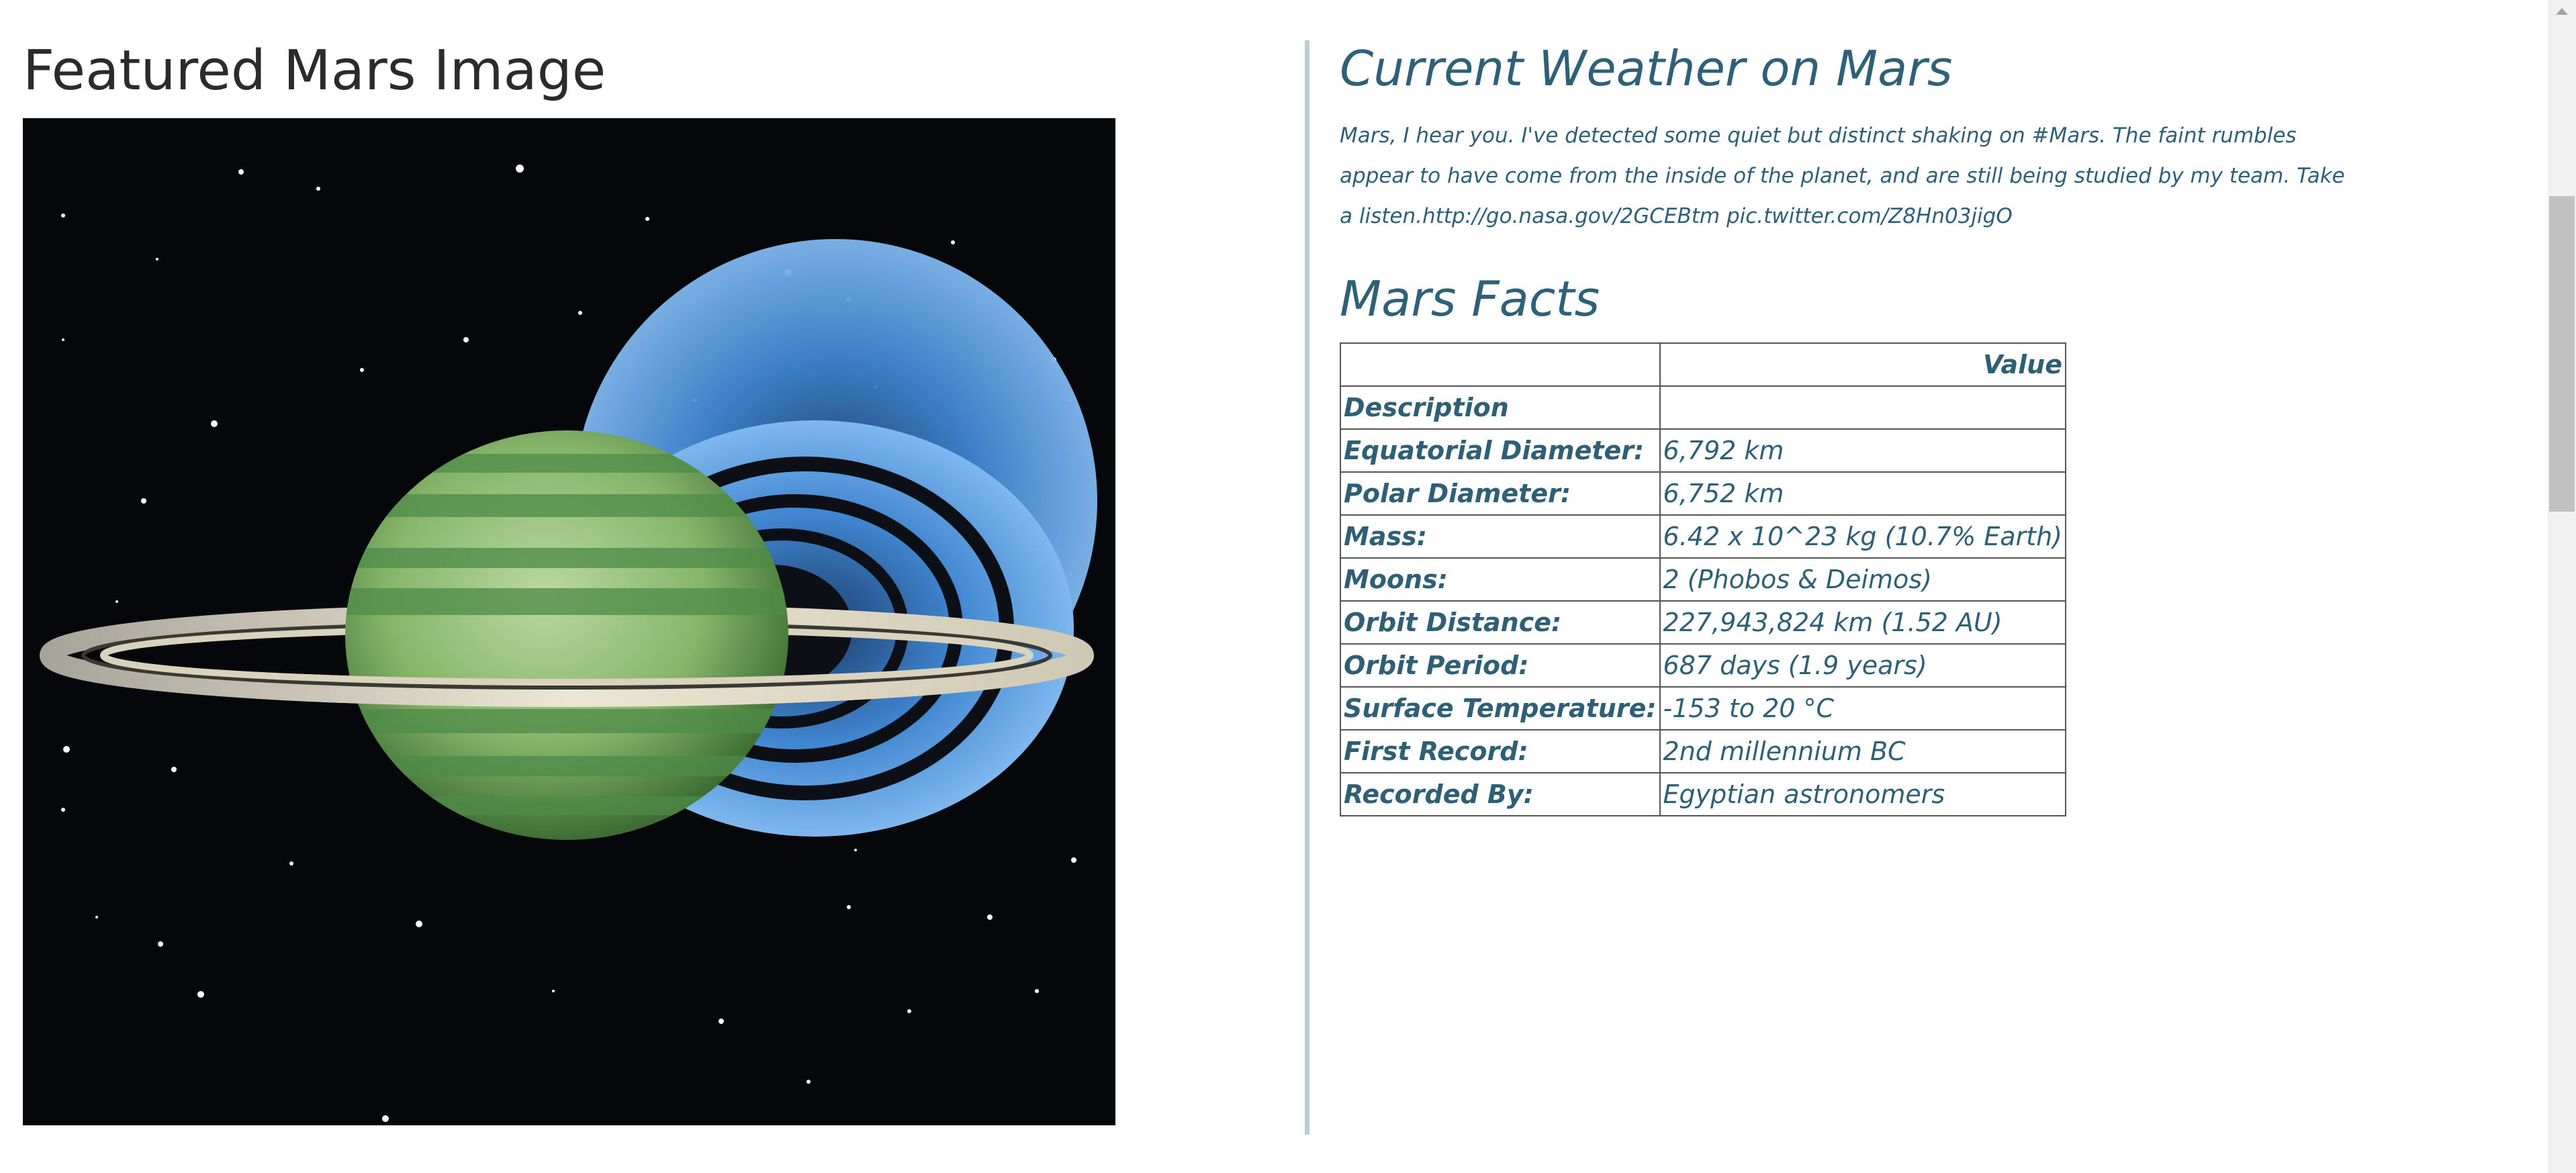 The image size is (2576, 1173). Describe the element at coordinates (1646, 68) in the screenshot. I see `weather-title: Current Weather on Mars` at that location.